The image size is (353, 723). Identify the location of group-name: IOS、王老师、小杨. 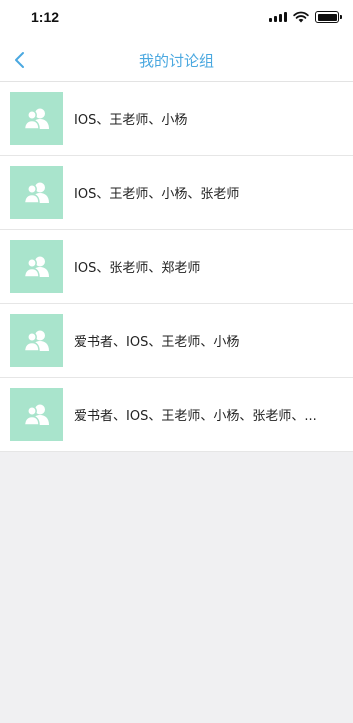
(131, 120).